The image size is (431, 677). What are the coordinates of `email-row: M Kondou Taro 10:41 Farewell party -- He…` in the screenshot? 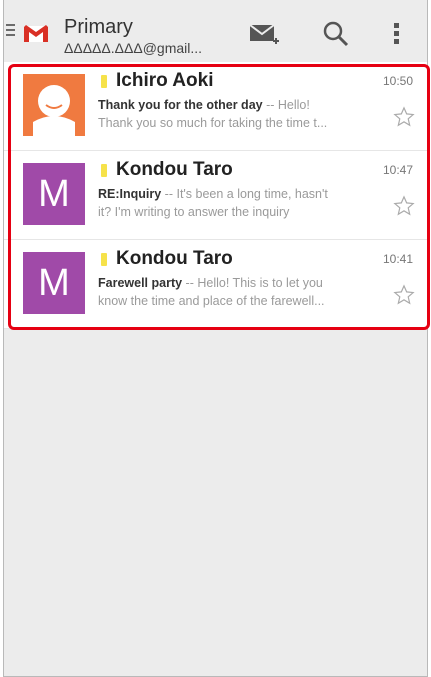 It's located at (215, 284).